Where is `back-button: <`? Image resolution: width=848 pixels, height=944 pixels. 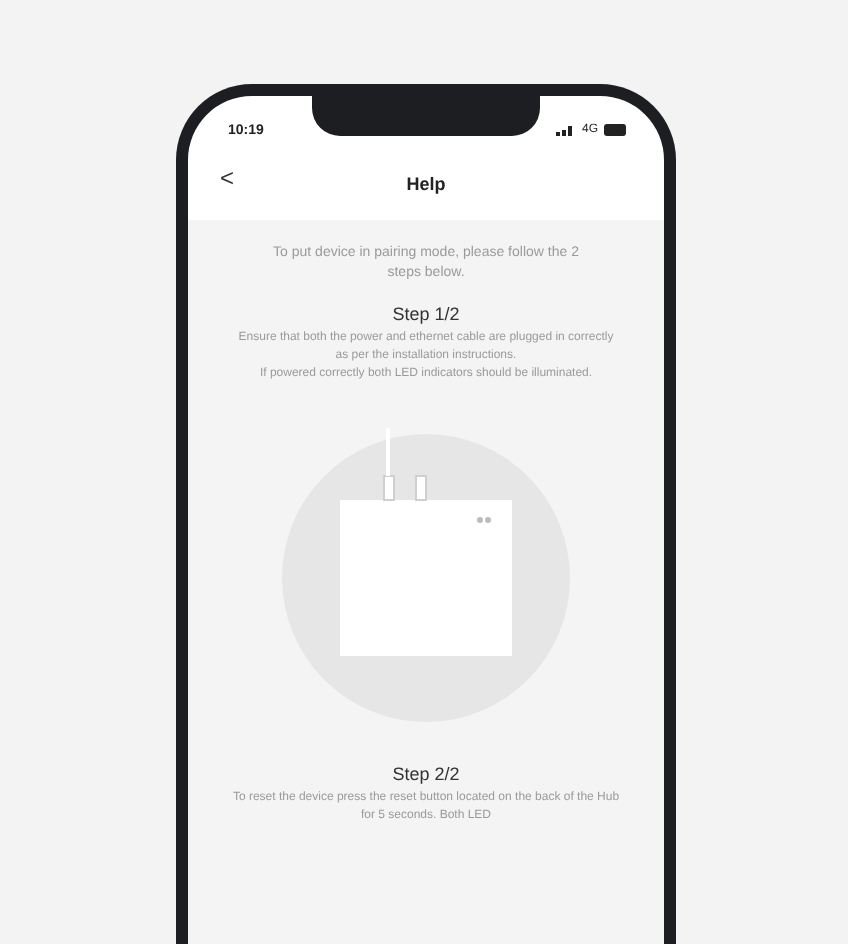 back-button: < is located at coordinates (227, 178).